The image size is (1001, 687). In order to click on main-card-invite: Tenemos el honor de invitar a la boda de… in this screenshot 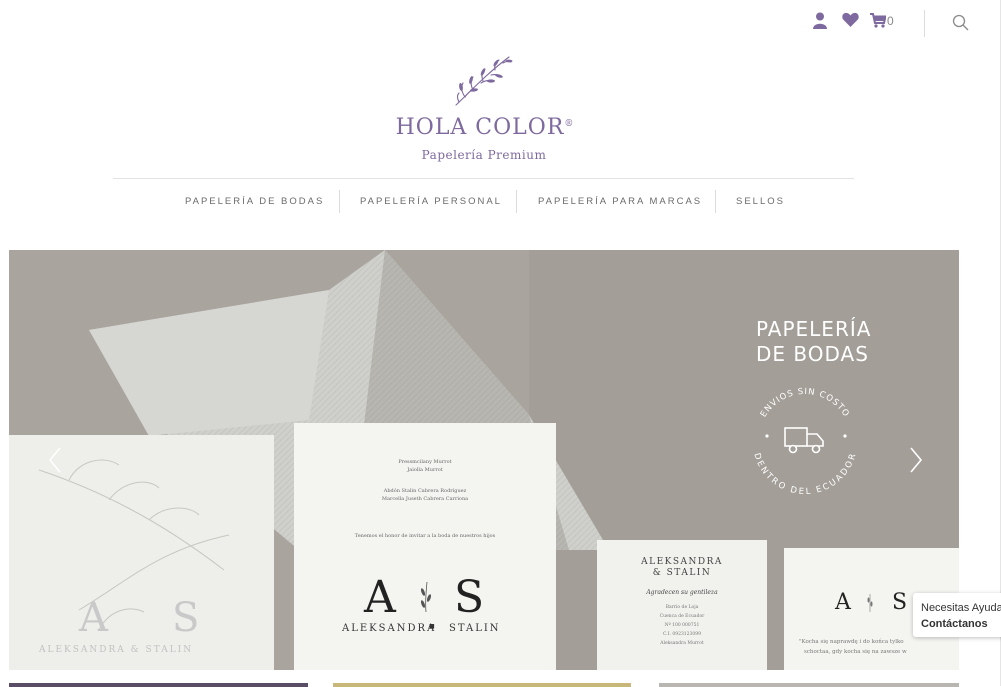, I will do `click(425, 536)`.